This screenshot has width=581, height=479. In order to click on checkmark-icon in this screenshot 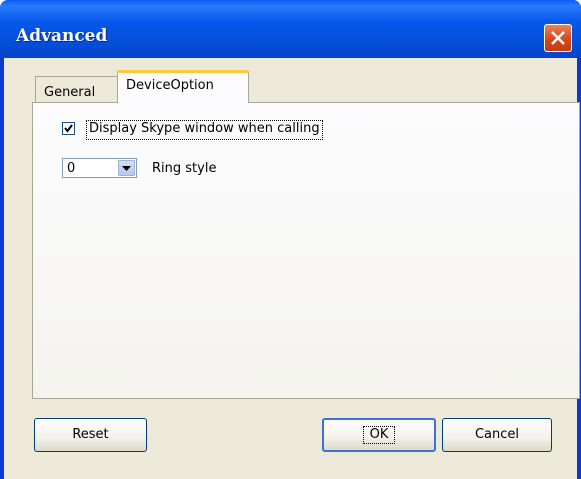, I will do `click(68, 128)`.